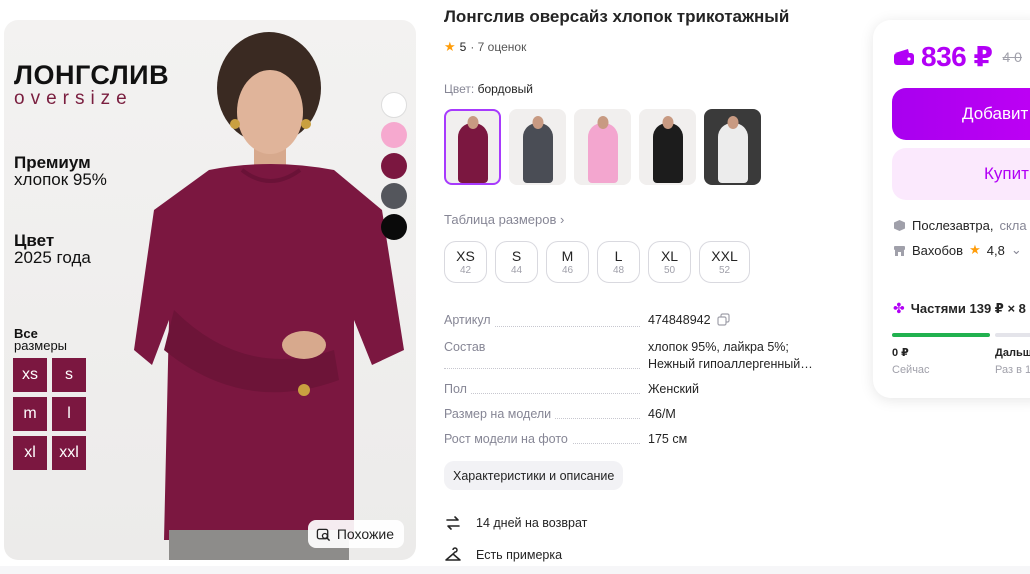  Describe the element at coordinates (323, 534) in the screenshot. I see `image-search-icon` at that location.